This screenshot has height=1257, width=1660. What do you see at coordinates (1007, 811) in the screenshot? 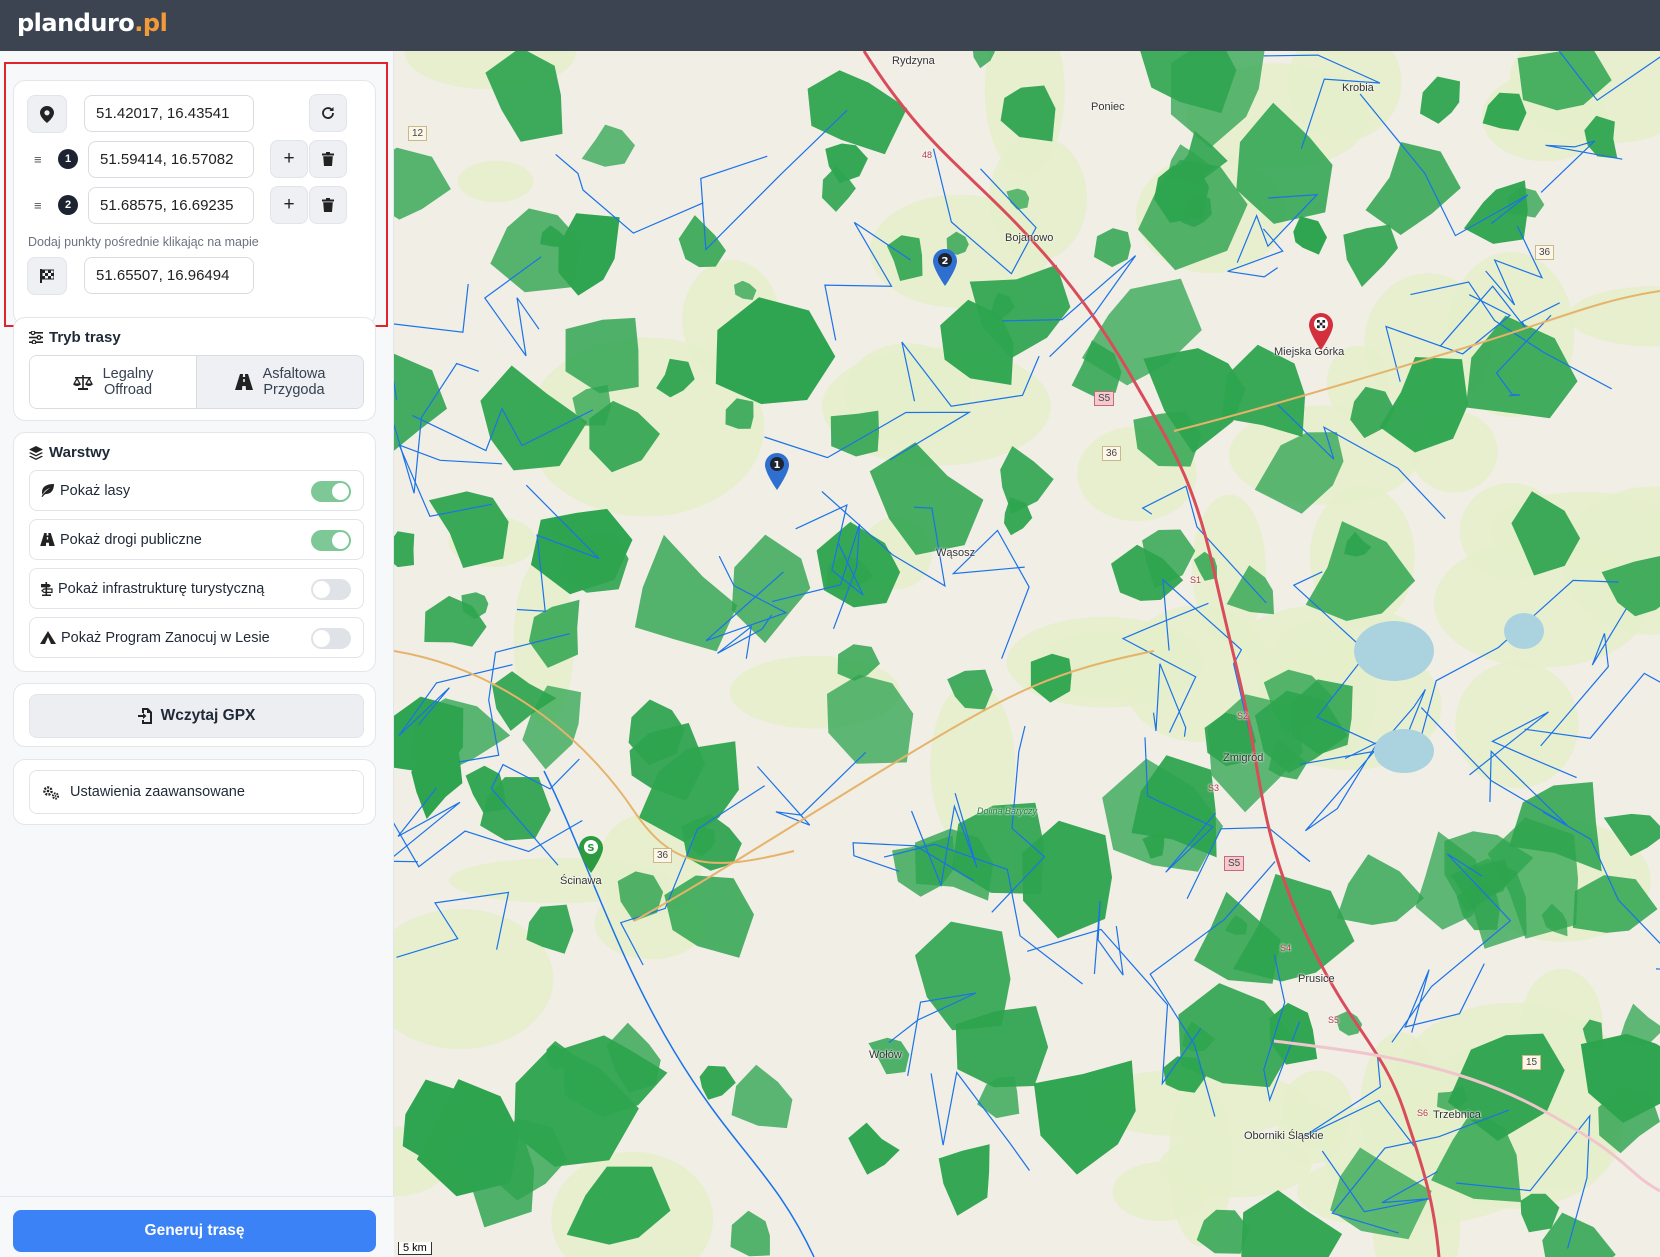
I see `place-label: Dolina Baryczy` at bounding box center [1007, 811].